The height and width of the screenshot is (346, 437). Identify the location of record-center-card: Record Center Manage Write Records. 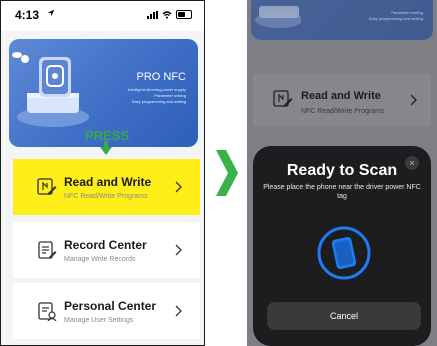
(106, 250).